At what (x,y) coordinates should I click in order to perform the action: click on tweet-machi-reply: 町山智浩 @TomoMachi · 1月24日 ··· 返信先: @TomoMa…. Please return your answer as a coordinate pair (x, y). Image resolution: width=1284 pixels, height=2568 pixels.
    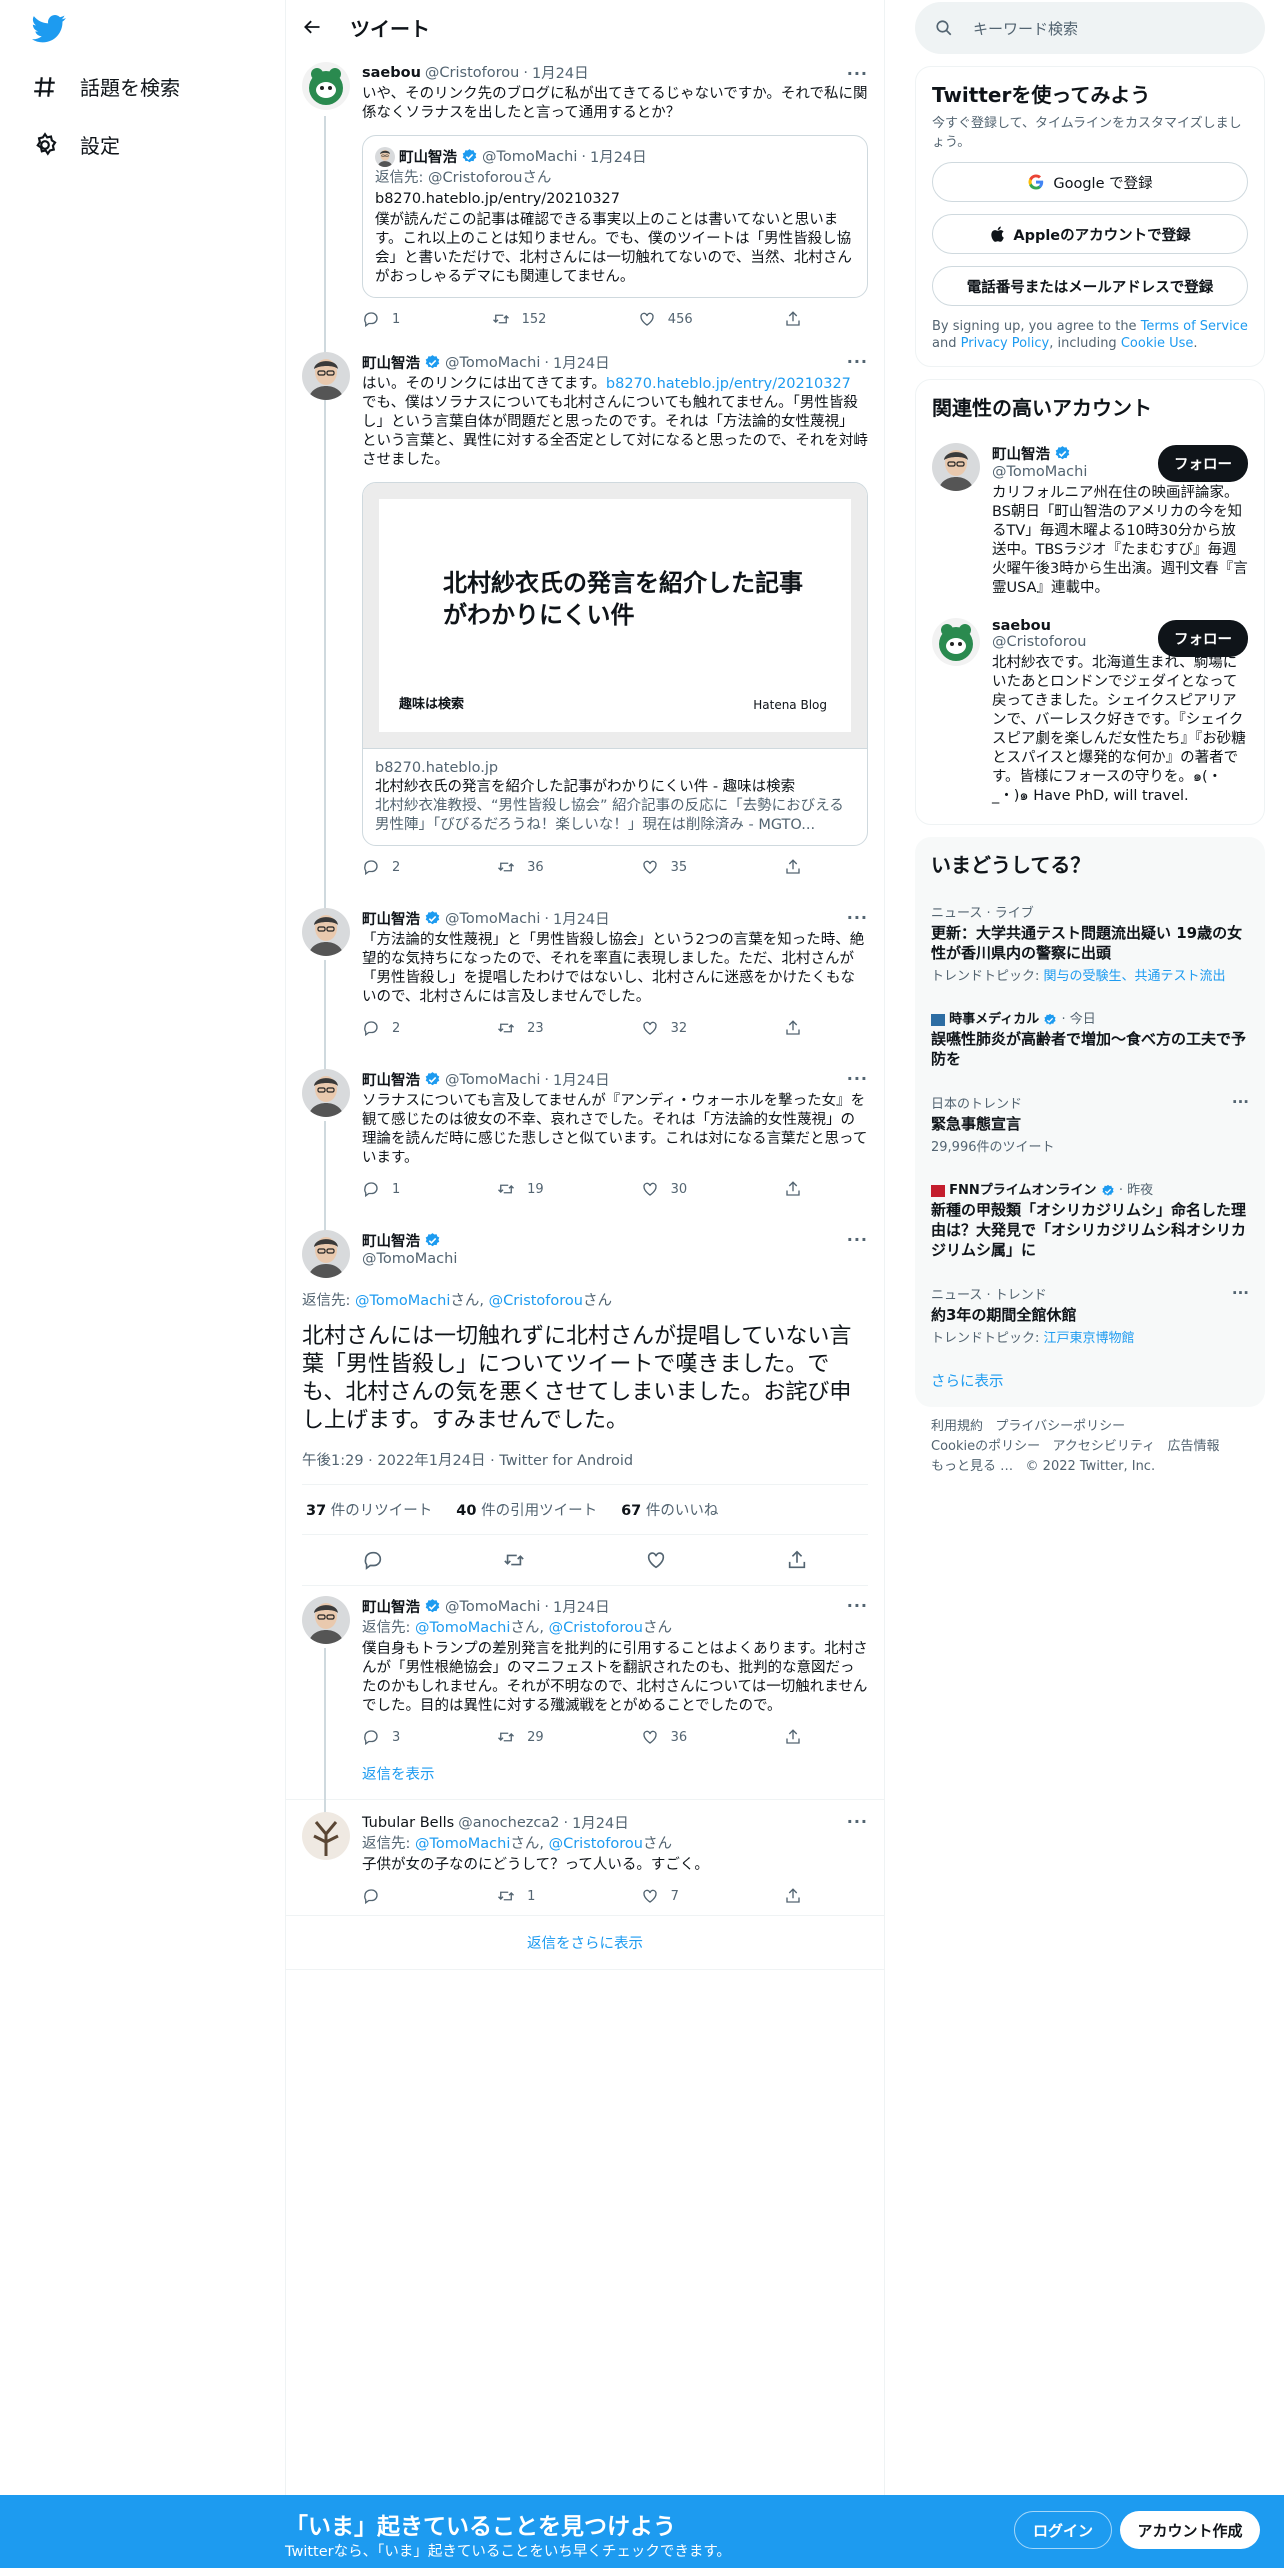
    Looking at the image, I should click on (585, 1717).